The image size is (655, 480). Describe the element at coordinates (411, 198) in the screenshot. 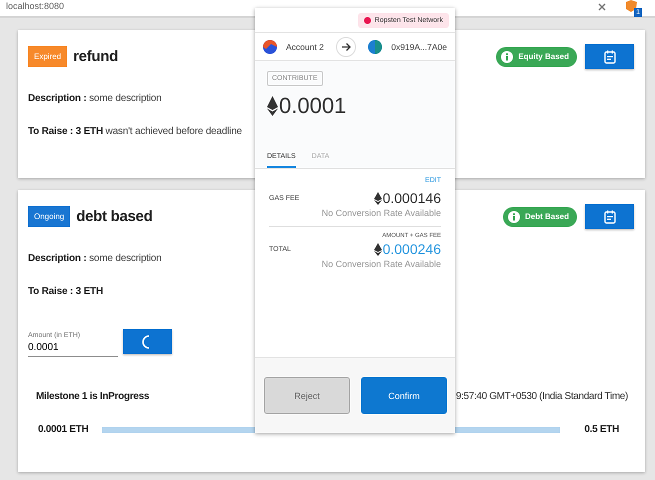

I see `fee-value: 0.000146` at that location.